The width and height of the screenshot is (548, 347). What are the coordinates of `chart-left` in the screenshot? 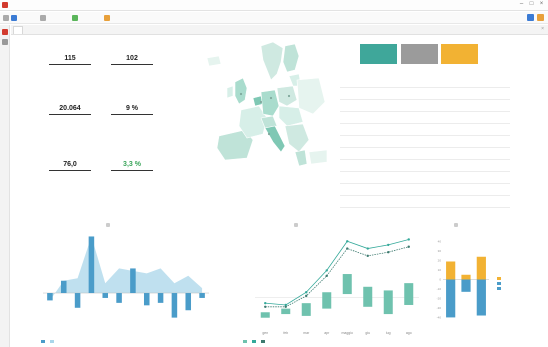 It's located at (121, 283).